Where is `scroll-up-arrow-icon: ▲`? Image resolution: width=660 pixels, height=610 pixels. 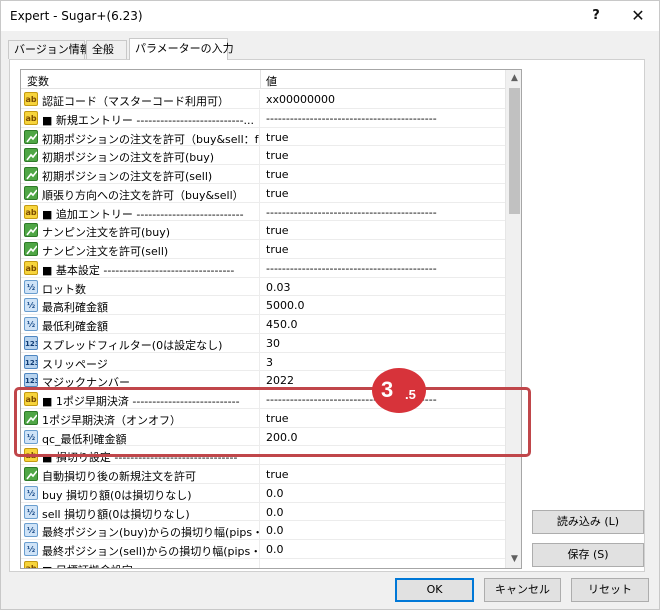 scroll-up-arrow-icon: ▲ is located at coordinates (513, 78).